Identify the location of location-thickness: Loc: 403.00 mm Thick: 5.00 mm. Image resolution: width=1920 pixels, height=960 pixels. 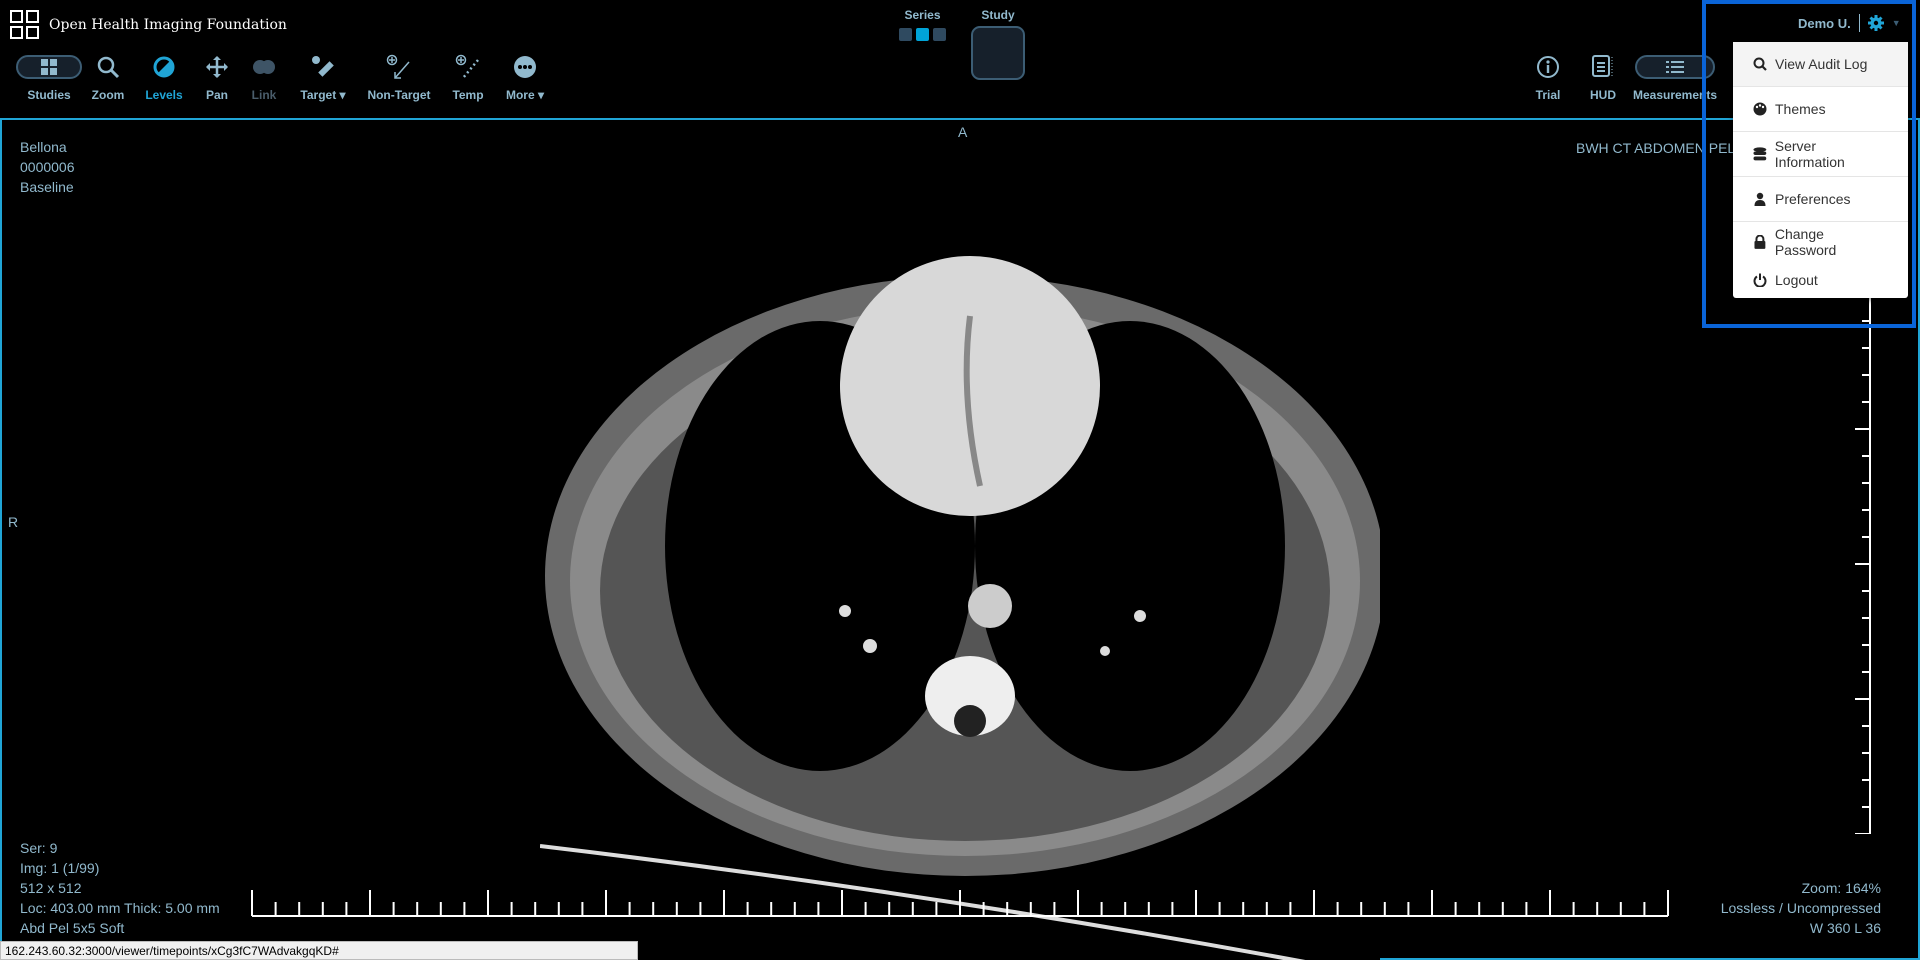
(120, 908).